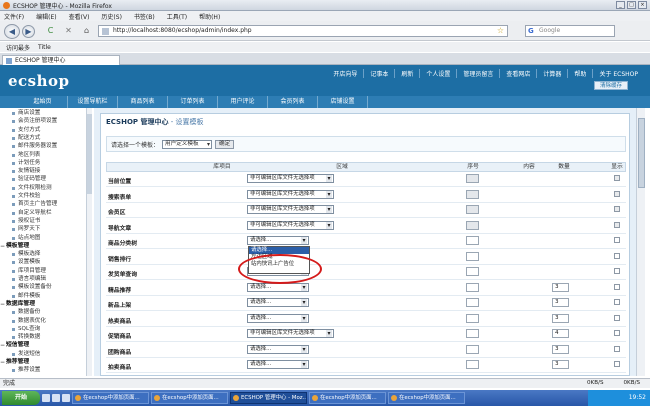  What do you see at coordinates (25, 354) in the screenshot?
I see `sidebar-item: 发送短信` at bounding box center [25, 354].